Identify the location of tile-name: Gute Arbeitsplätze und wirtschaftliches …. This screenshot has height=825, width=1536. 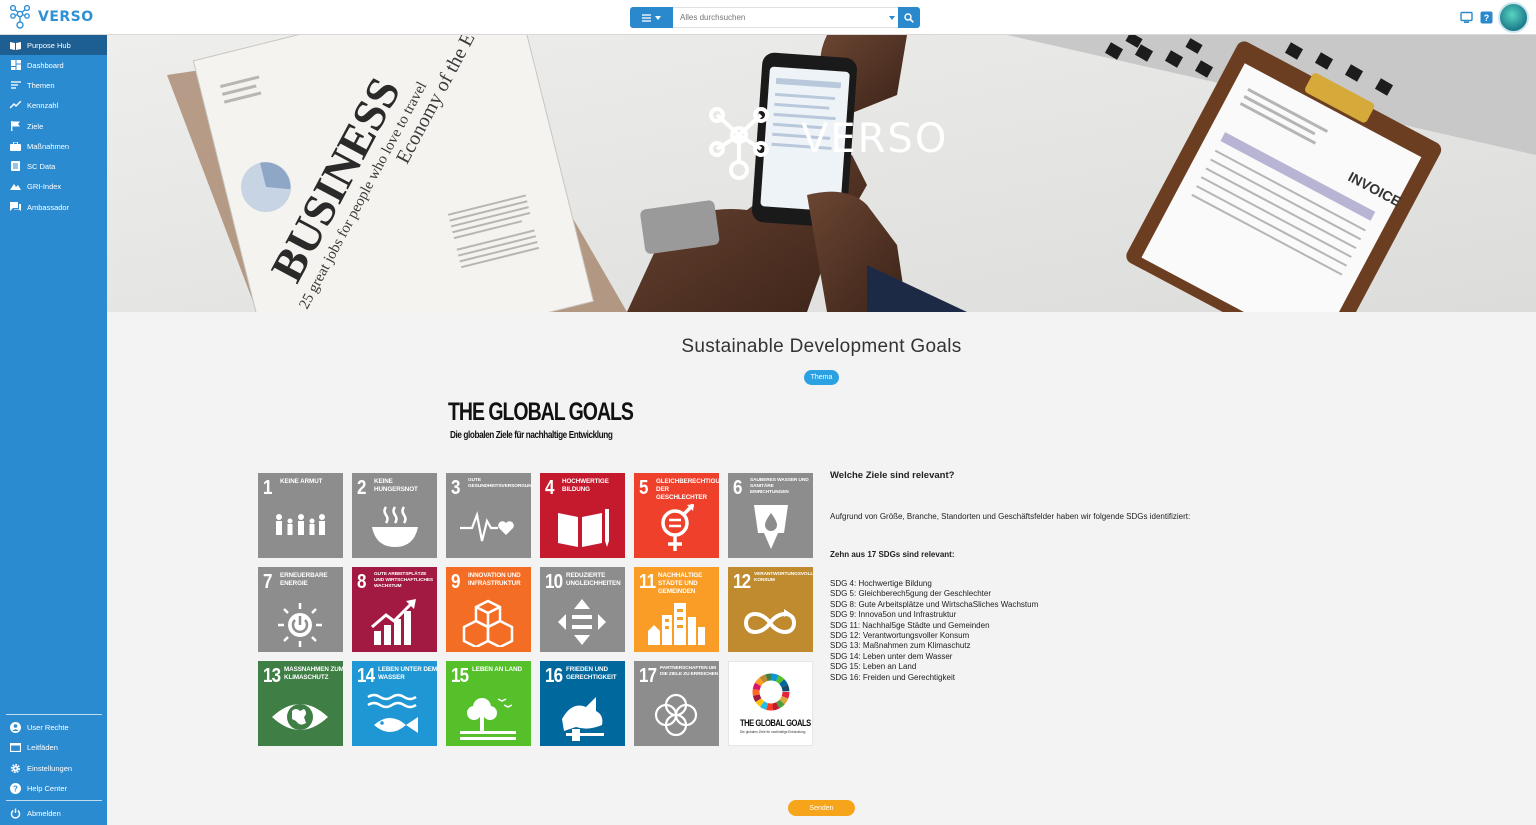
(404, 580).